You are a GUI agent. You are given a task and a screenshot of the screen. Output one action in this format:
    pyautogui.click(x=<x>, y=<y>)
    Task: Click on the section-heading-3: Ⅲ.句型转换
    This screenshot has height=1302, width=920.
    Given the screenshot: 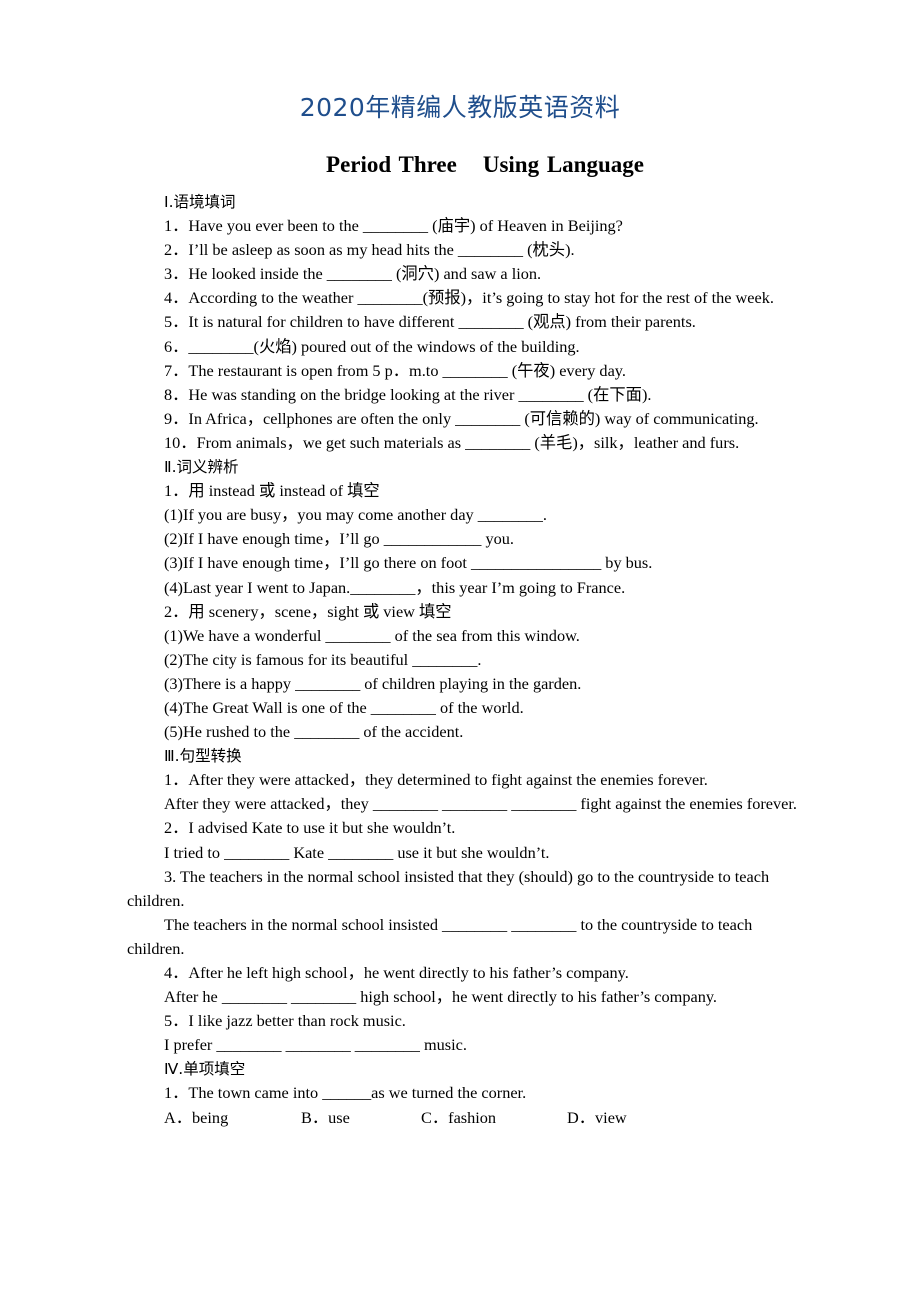 What is the action you would take?
    pyautogui.click(x=203, y=756)
    